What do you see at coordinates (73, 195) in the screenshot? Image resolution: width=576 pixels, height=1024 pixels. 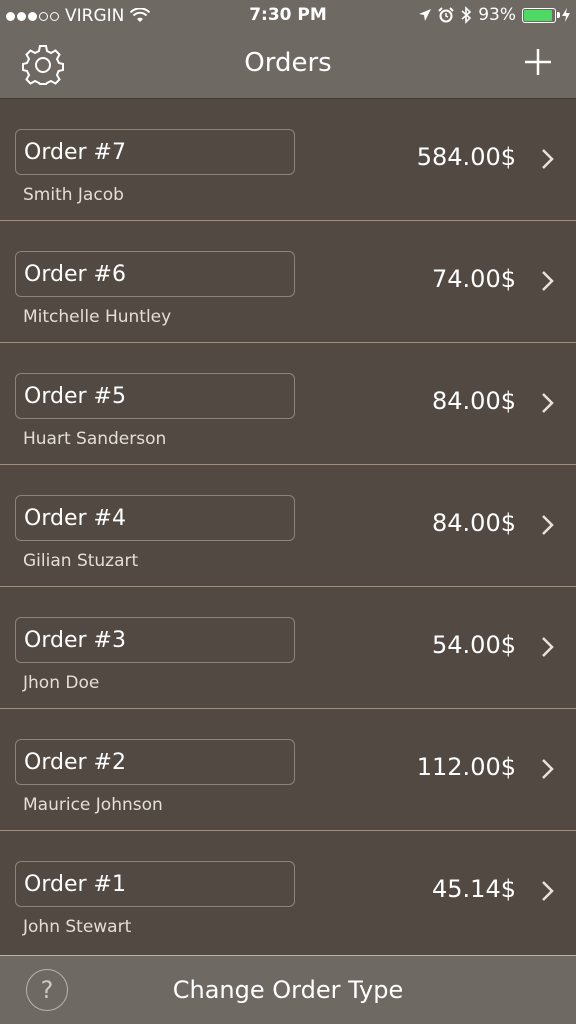 I see `customer-name: Smith Jacob` at bounding box center [73, 195].